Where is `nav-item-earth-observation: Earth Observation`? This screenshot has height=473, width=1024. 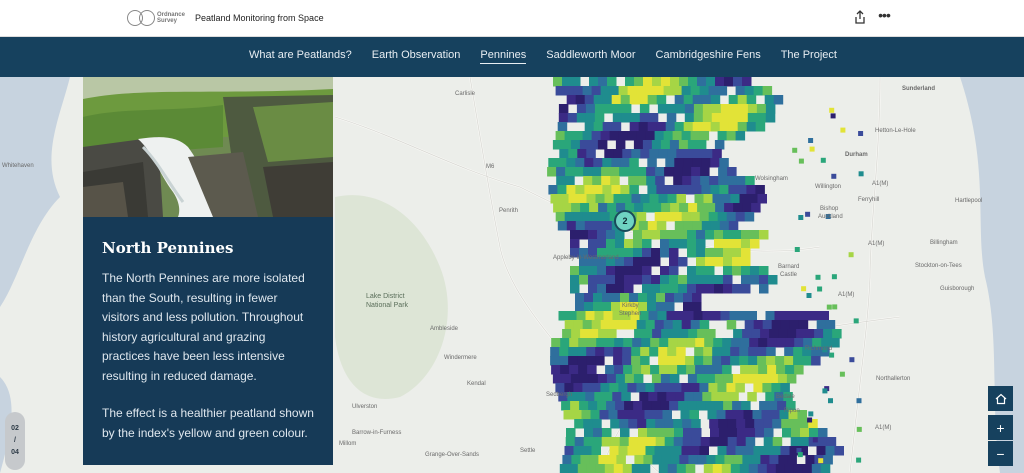 nav-item-earth-observation: Earth Observation is located at coordinates (416, 56).